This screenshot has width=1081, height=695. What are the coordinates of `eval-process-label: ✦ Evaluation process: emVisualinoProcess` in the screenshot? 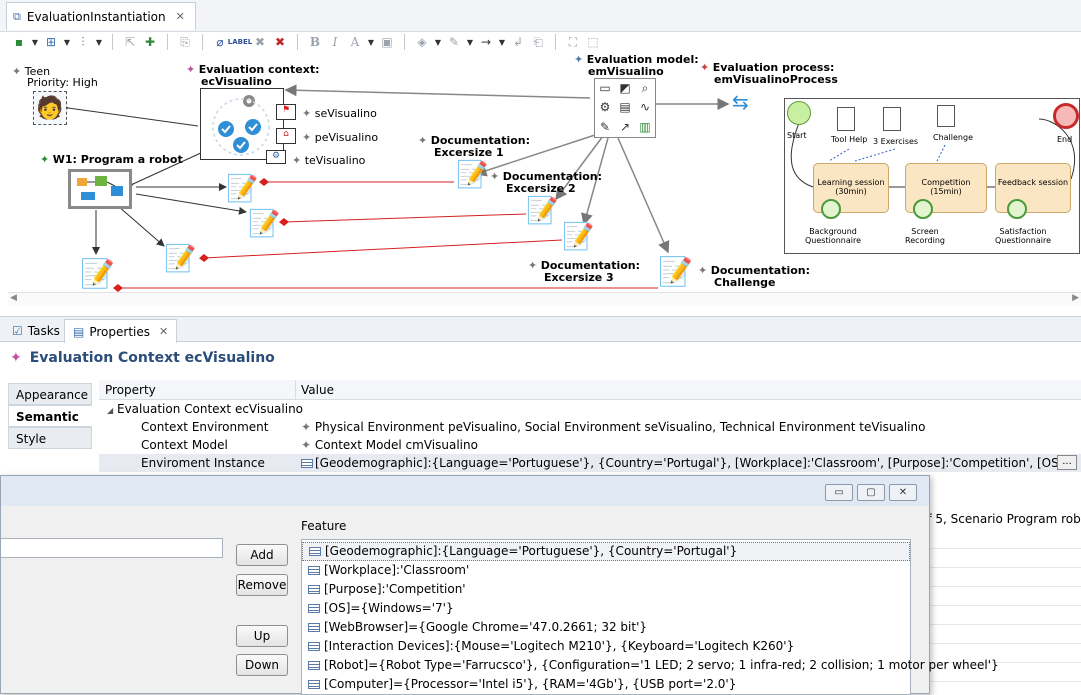 It's located at (769, 73).